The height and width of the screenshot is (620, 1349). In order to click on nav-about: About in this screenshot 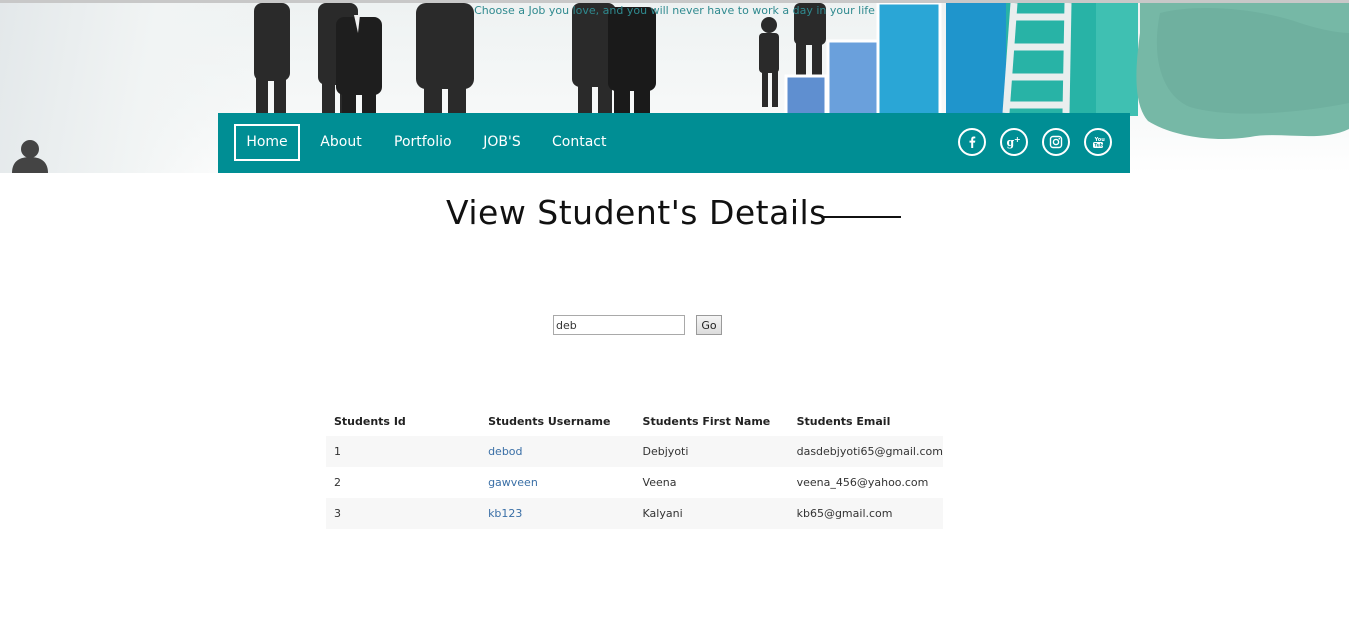, I will do `click(341, 142)`.